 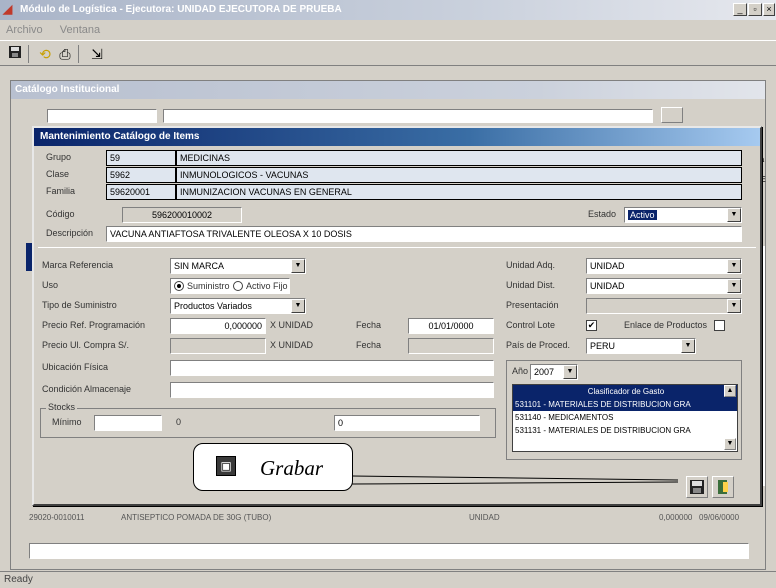 I want to click on toolbar-separator, so click(x=78, y=54).